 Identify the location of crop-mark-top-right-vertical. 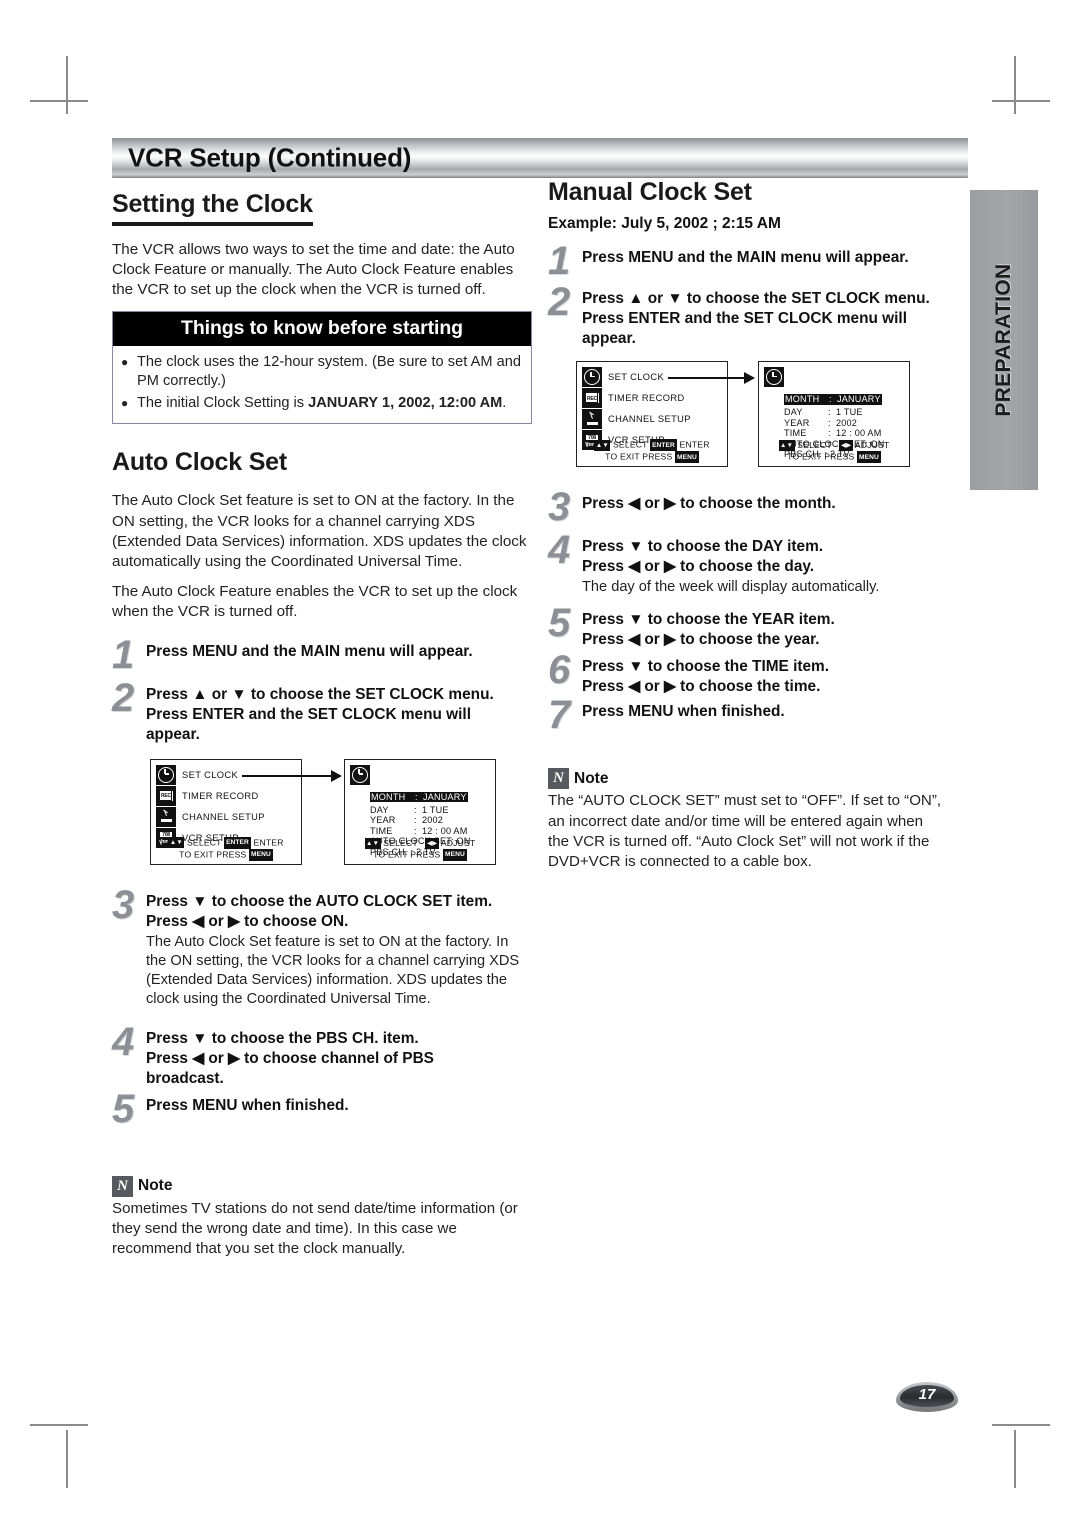
(1015, 85).